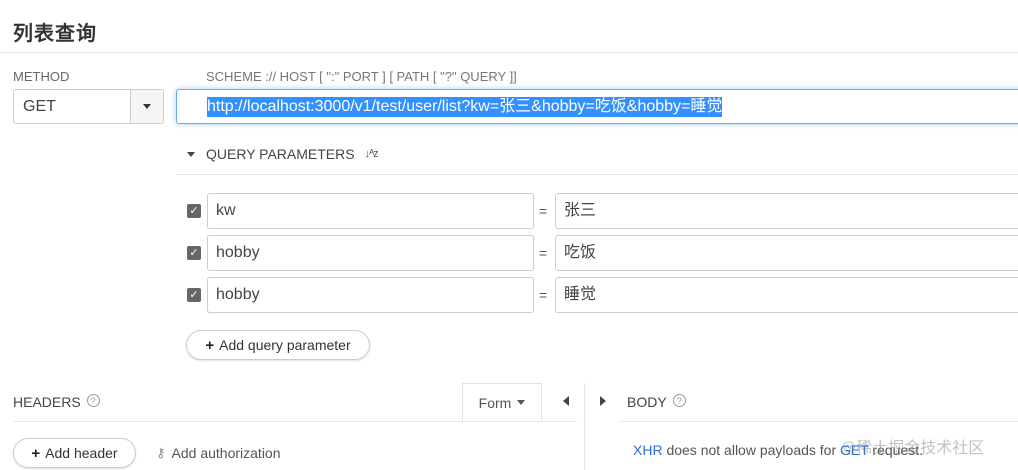  Describe the element at coordinates (597, 174) in the screenshot. I see `query-divider` at that location.